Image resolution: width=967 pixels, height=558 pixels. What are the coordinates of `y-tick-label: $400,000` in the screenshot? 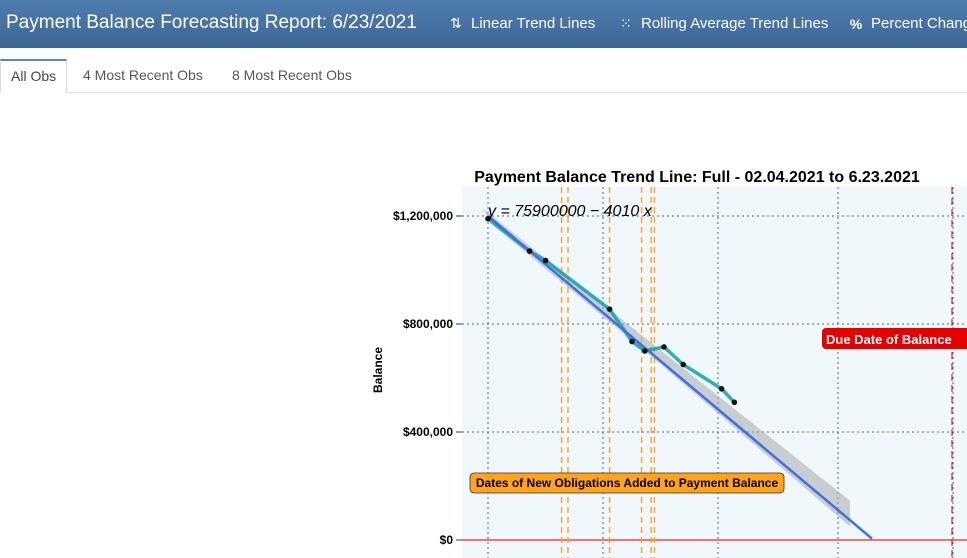 It's located at (428, 432).